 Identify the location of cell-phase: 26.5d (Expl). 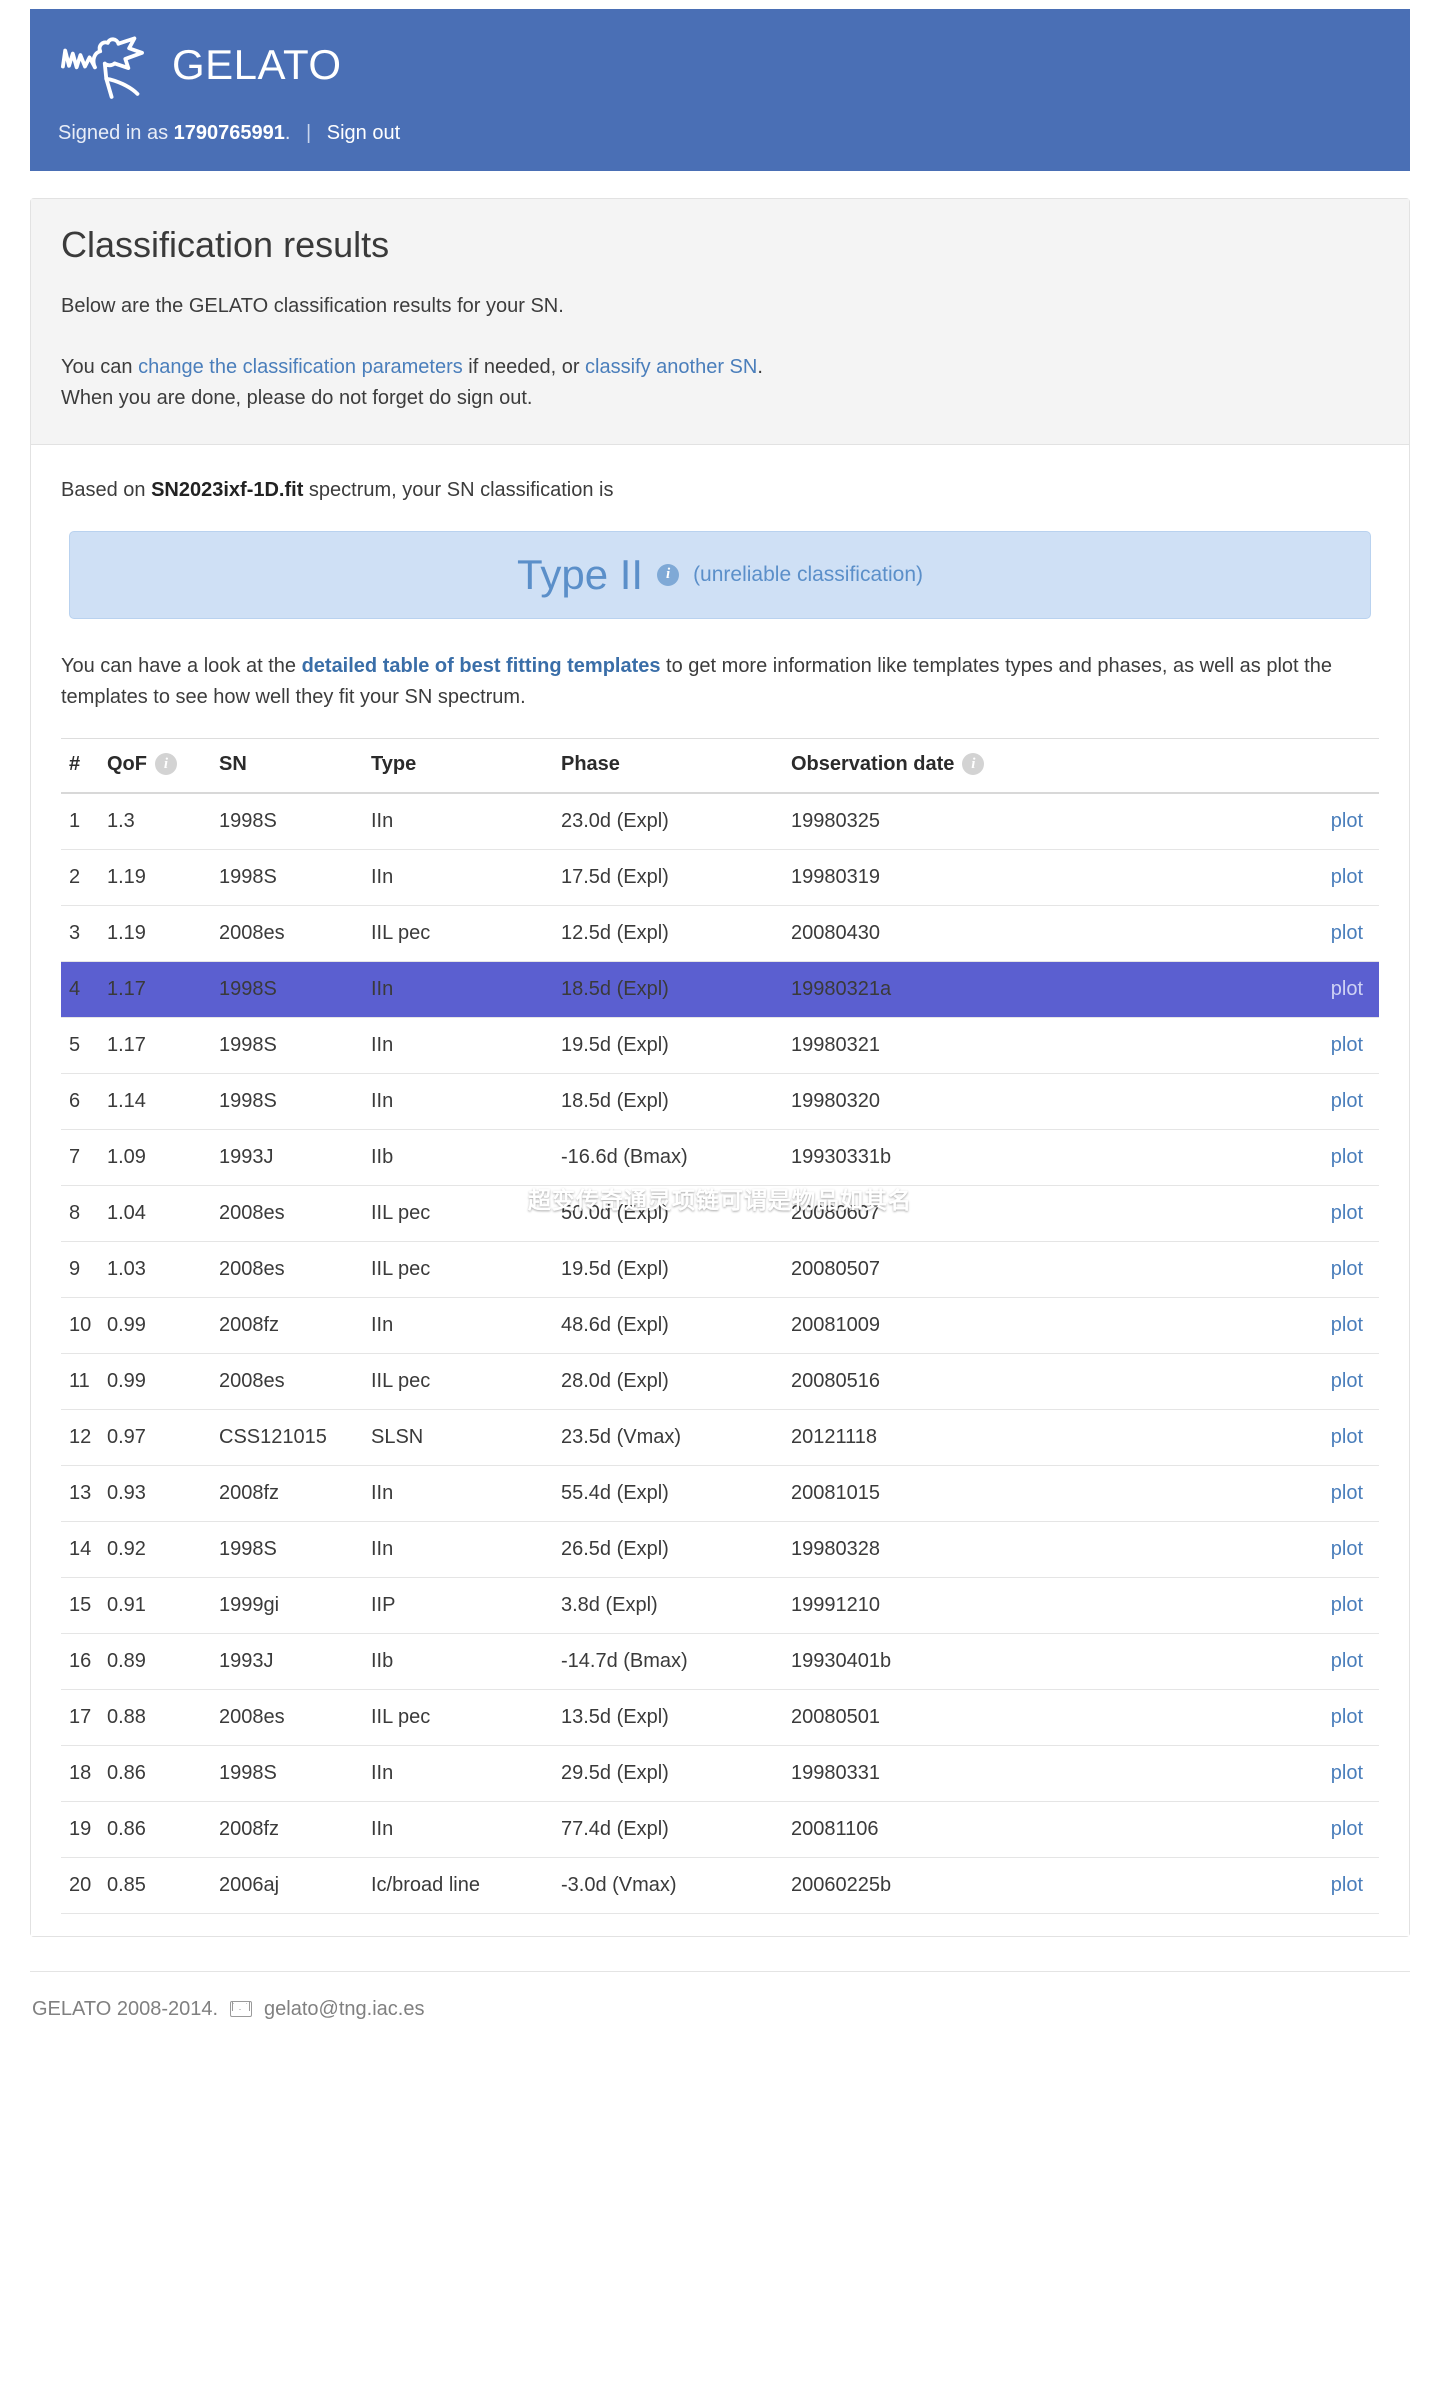
(670, 1549).